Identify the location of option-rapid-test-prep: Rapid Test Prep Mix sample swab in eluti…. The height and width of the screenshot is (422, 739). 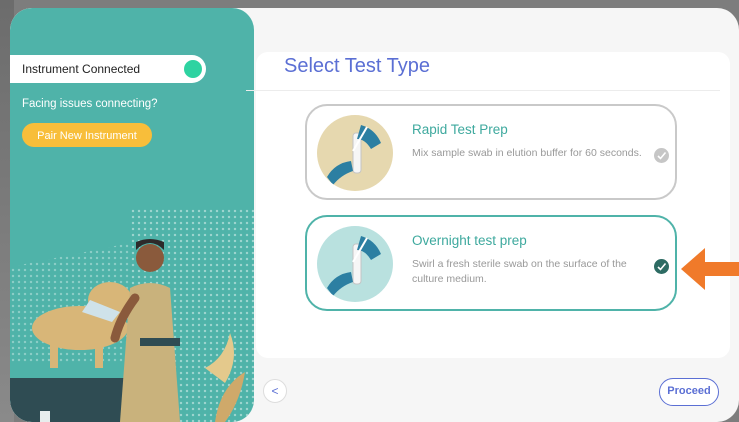
(491, 152).